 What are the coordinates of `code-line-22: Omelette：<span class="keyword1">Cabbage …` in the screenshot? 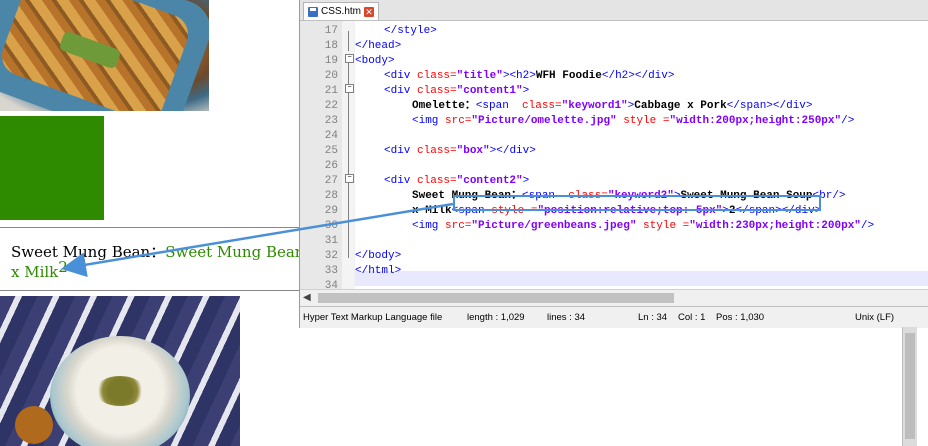 It's located at (612, 106).